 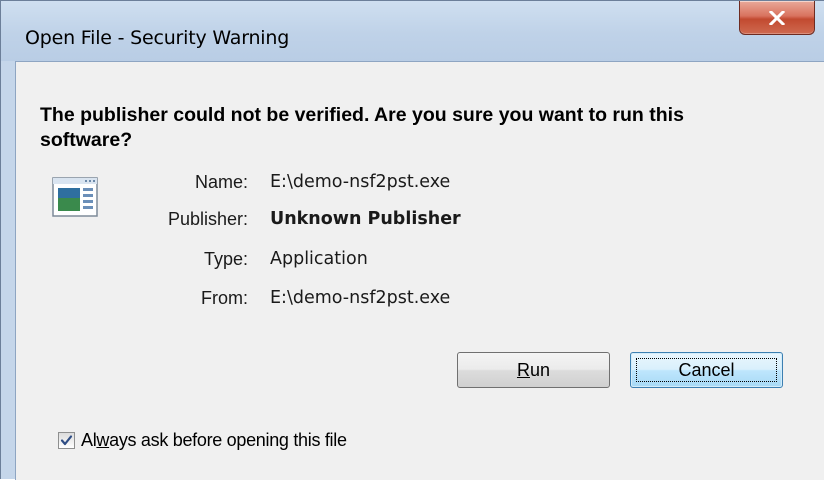 I want to click on title-bar: Open File - Security Warning, so click(x=412, y=31).